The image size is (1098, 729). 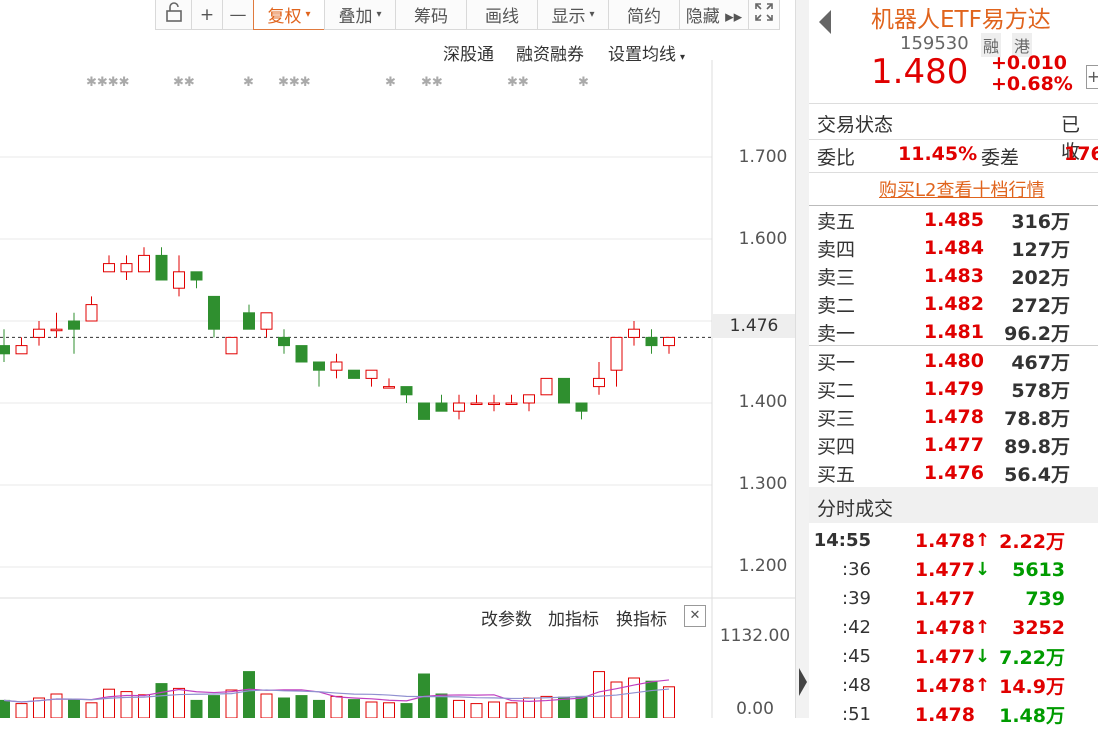 What do you see at coordinates (856, 685) in the screenshot?
I see `trade-time: :48` at bounding box center [856, 685].